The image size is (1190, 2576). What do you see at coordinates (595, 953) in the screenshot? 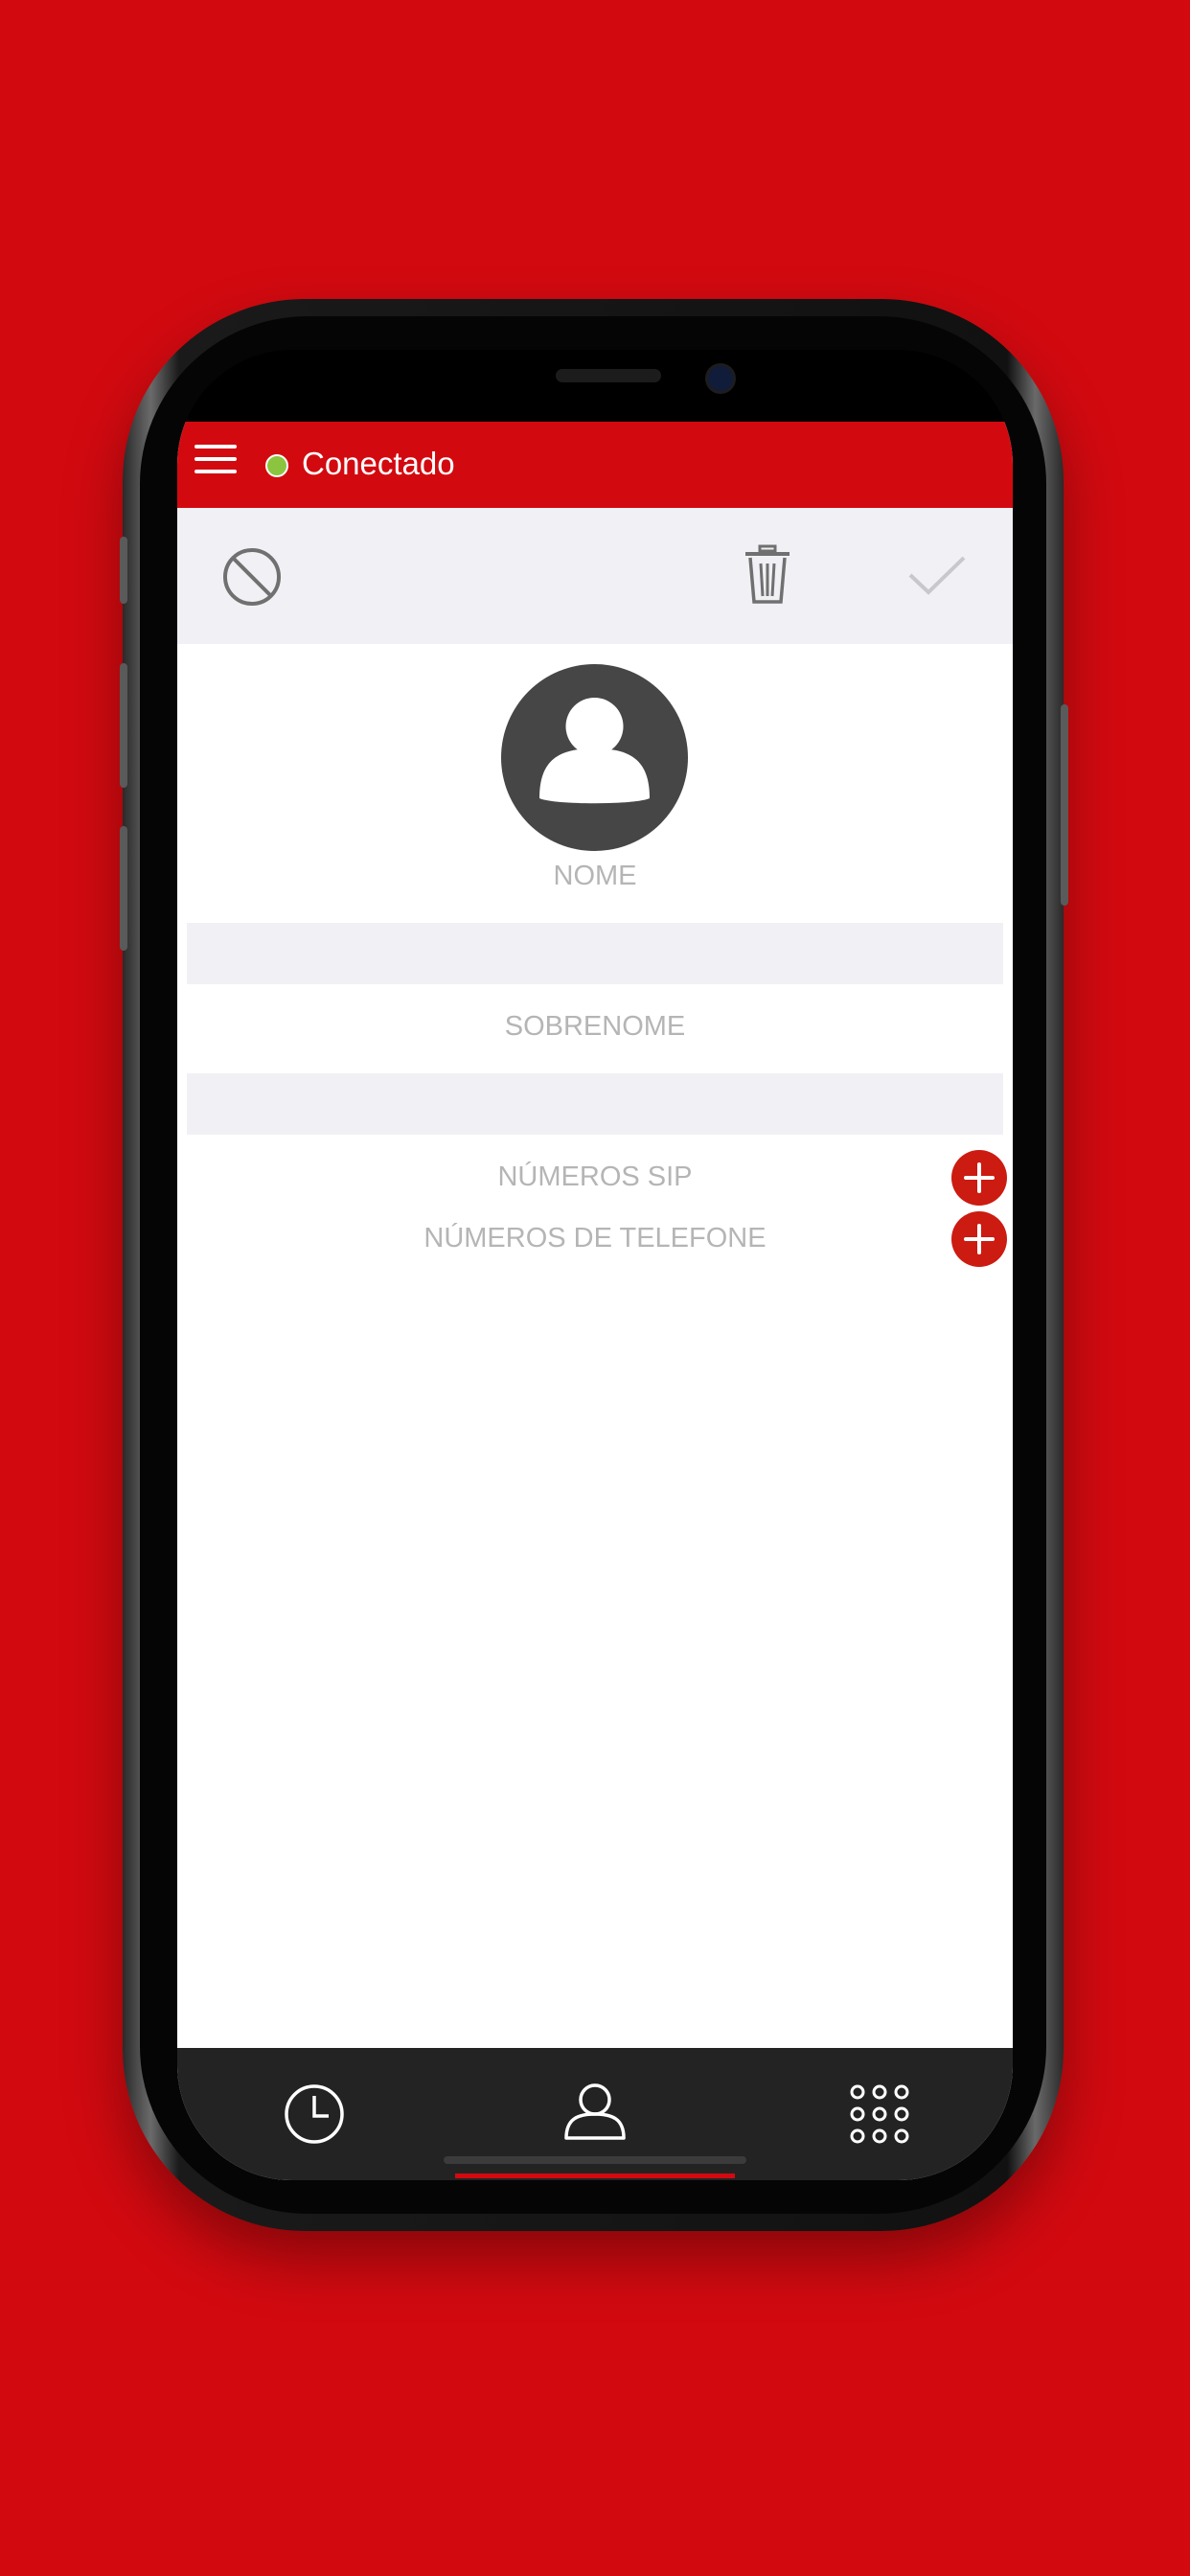
I see `name-field-divider` at bounding box center [595, 953].